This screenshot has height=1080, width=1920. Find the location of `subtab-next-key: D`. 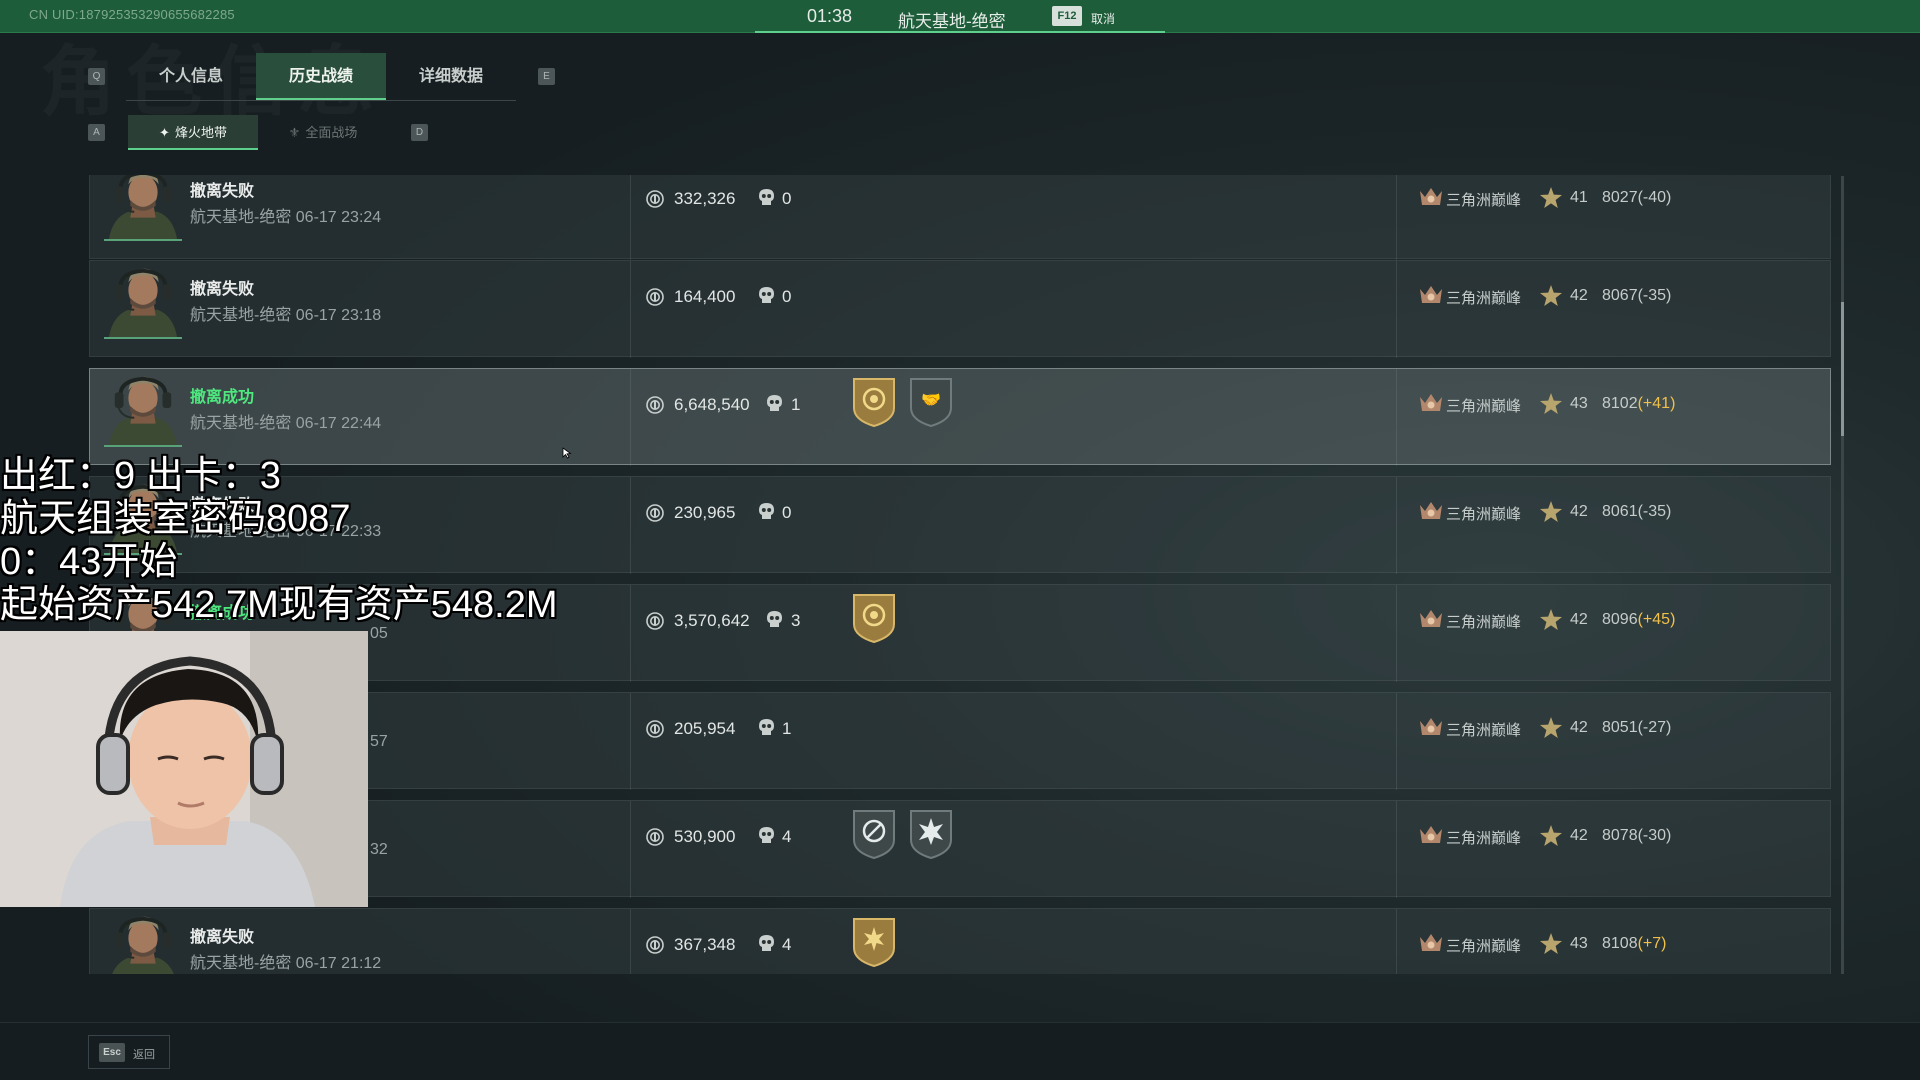

subtab-next-key: D is located at coordinates (419, 132).